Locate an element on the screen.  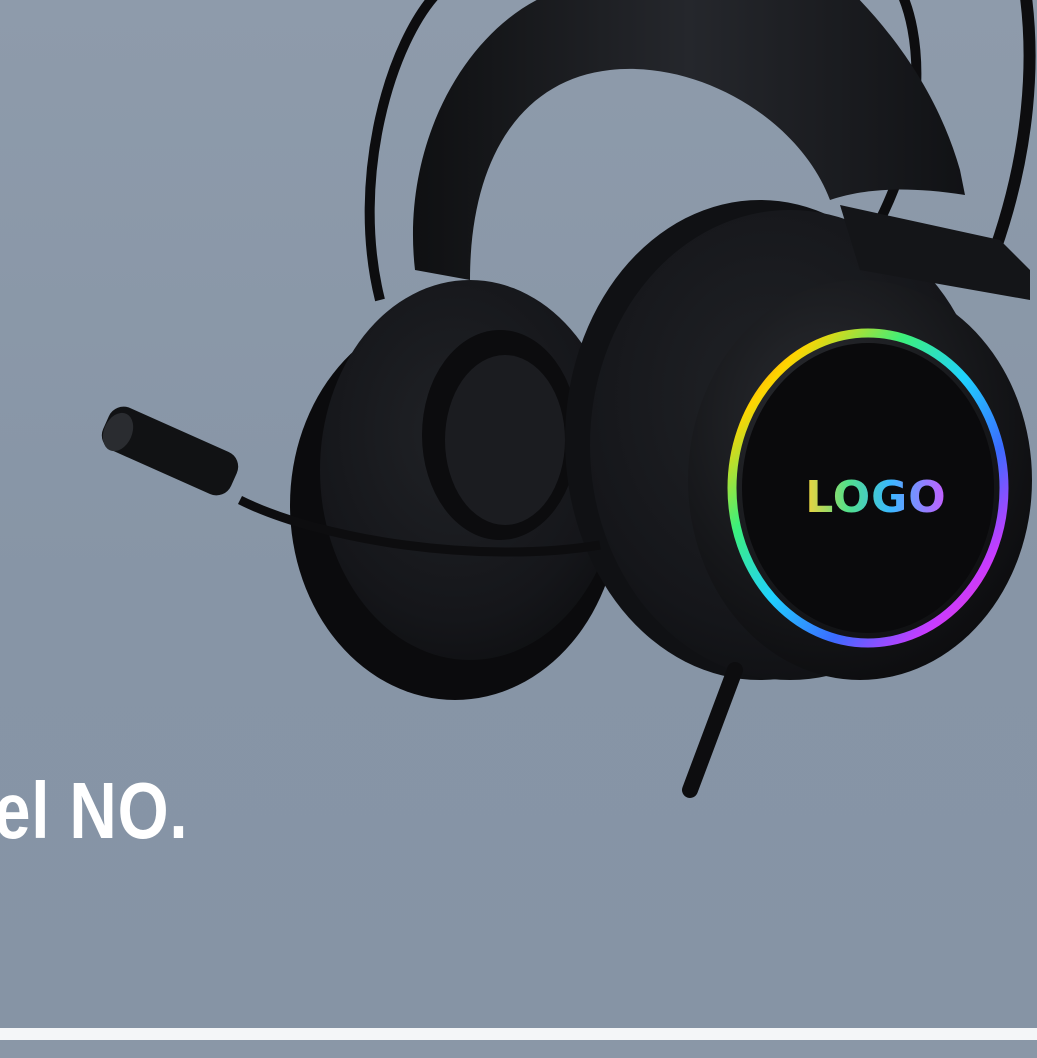
footer-divider is located at coordinates (518, 1034).